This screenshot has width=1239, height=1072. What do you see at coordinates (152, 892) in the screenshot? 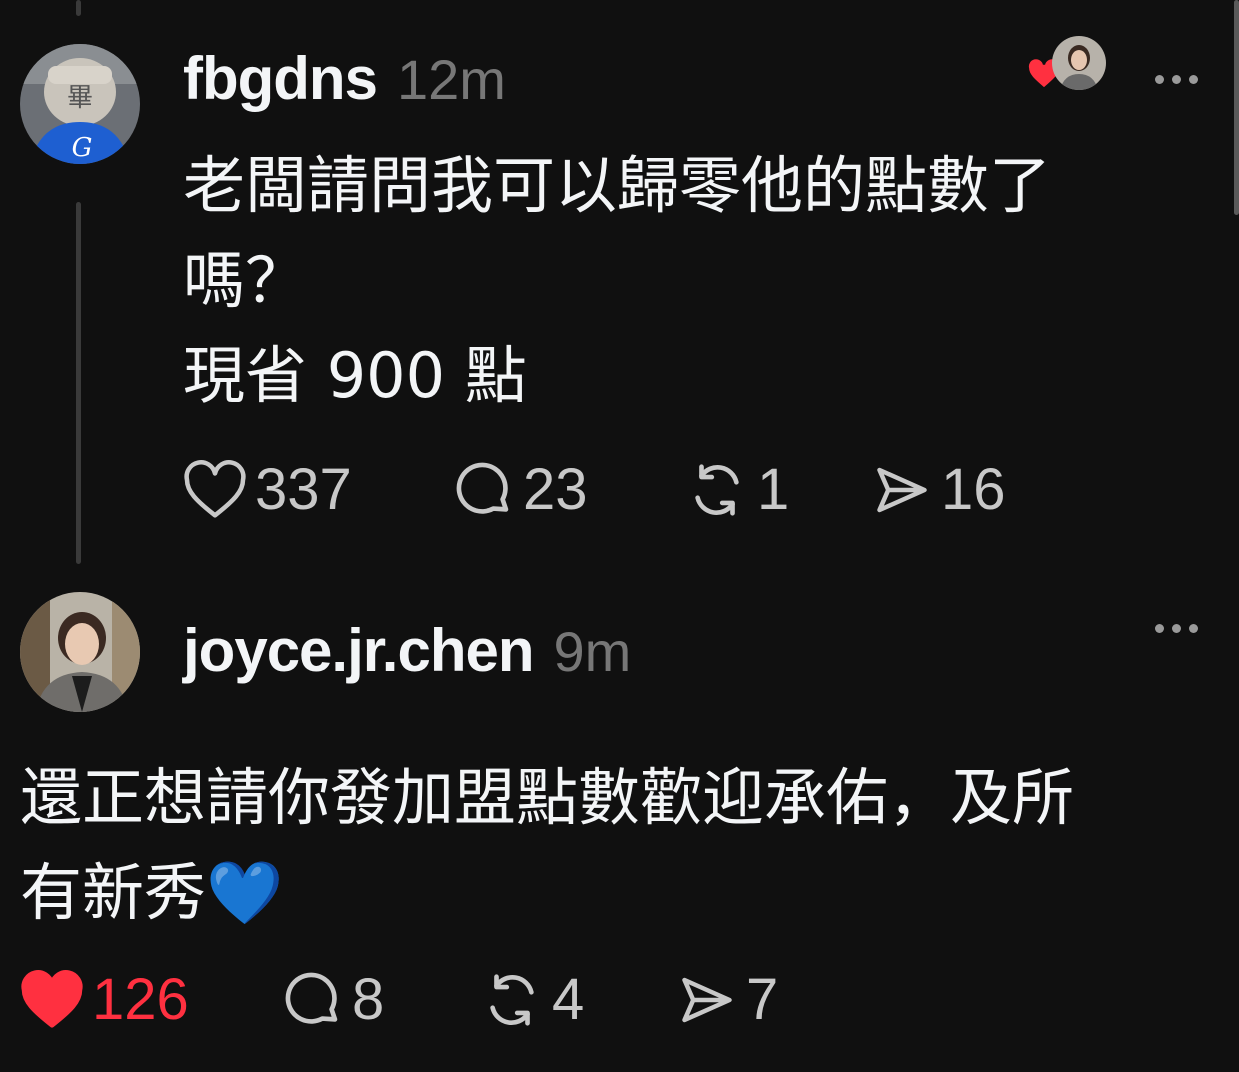
I see `reply-text-line: 有新秀💙` at bounding box center [152, 892].